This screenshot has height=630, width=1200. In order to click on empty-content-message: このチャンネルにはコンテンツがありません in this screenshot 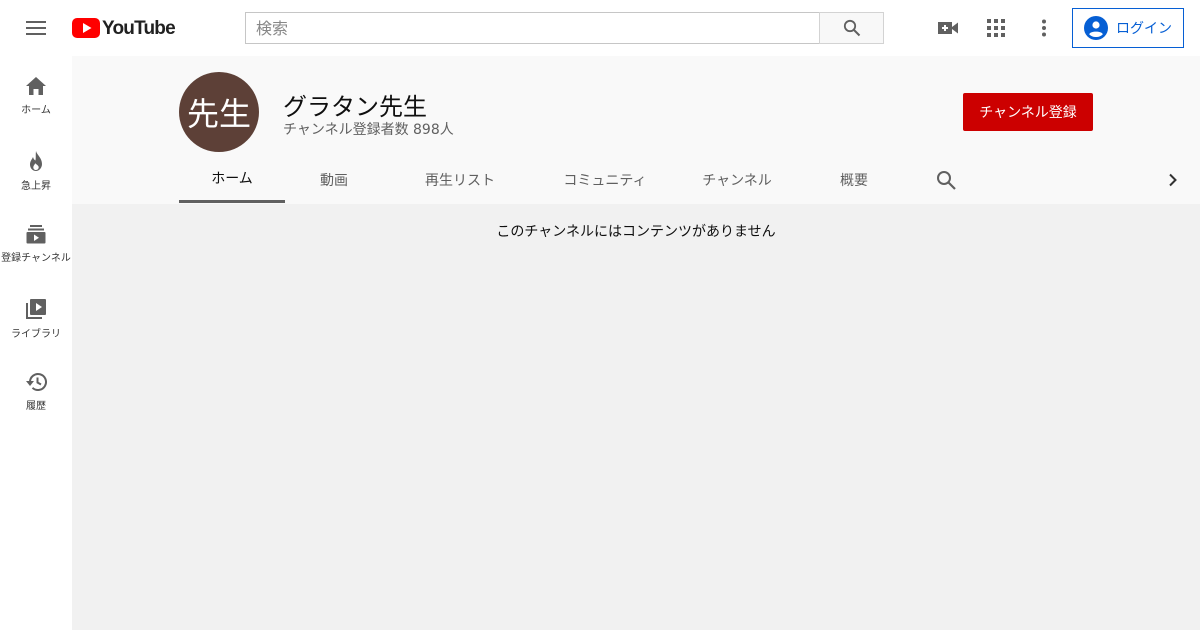, I will do `click(636, 232)`.